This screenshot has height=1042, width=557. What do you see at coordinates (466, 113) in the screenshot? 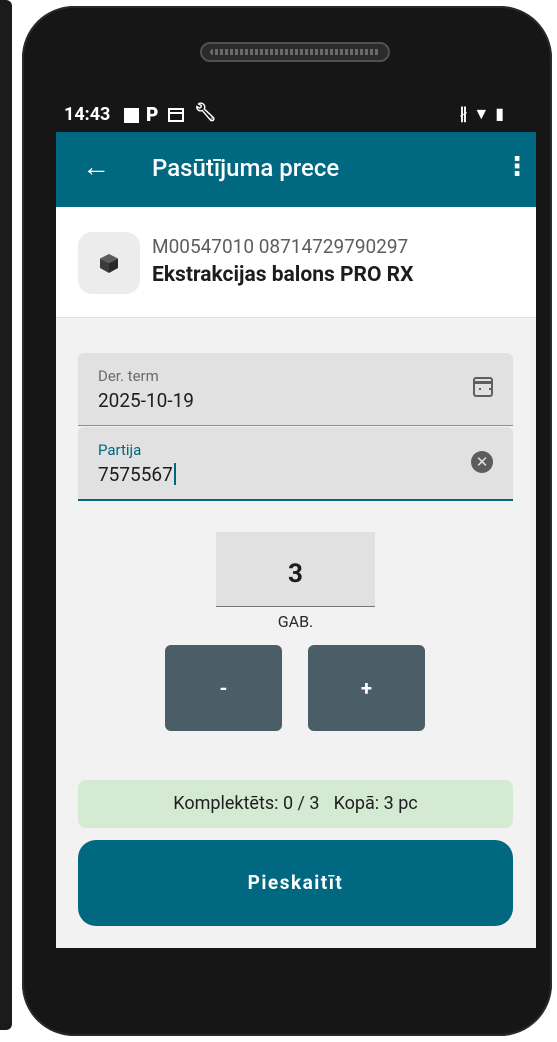
I see `bluetooth-icon: ∦` at bounding box center [466, 113].